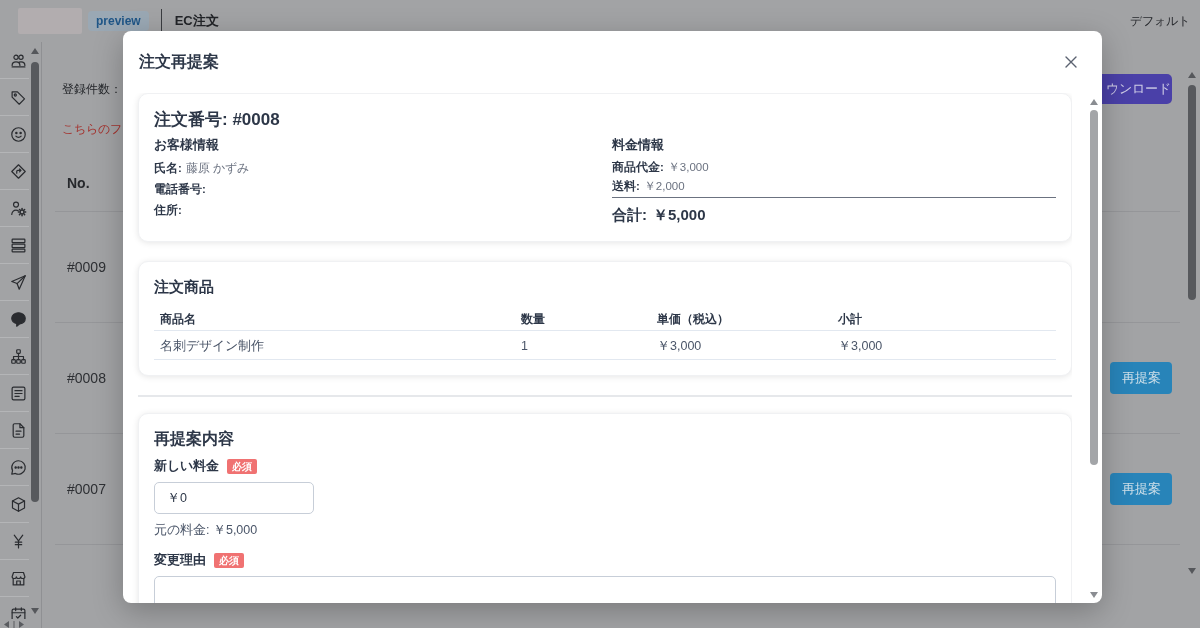  What do you see at coordinates (19, 97) in the screenshot?
I see `tag-icon` at bounding box center [19, 97].